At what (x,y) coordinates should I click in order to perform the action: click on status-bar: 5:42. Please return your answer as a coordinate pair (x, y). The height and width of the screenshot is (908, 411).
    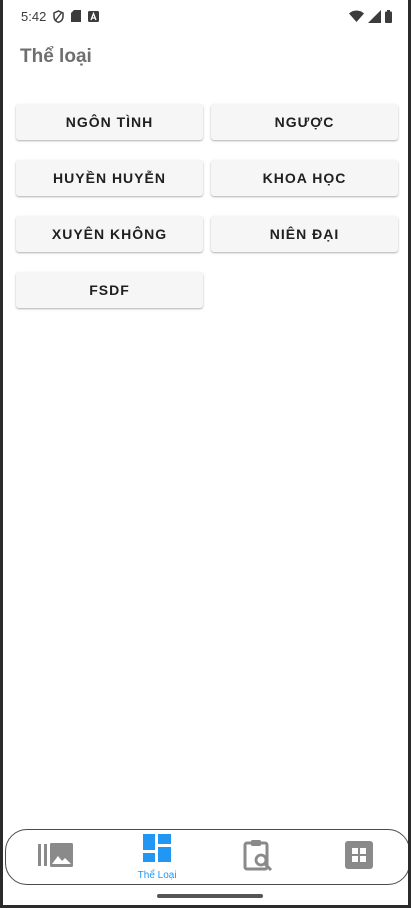
    Looking at the image, I should click on (205, 16).